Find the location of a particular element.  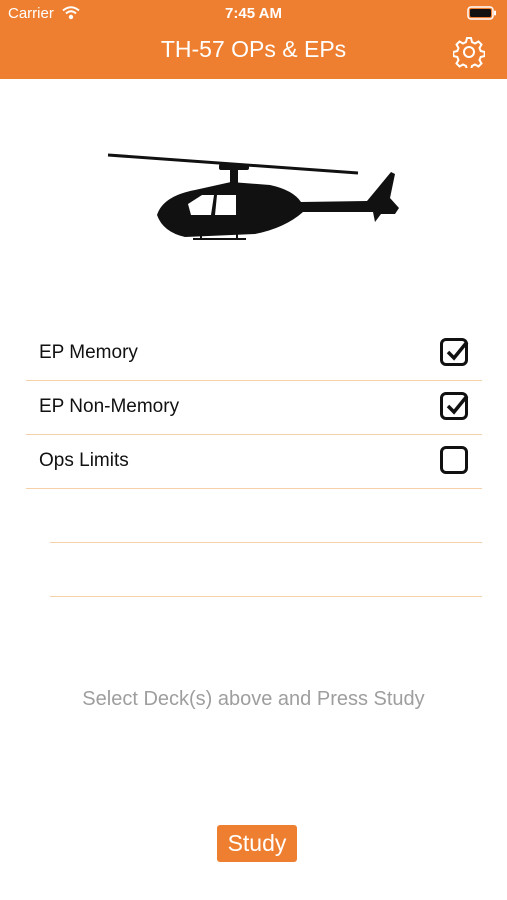

deck-row-ep-non-memory: EP Non-Memory is located at coordinates (254, 407).